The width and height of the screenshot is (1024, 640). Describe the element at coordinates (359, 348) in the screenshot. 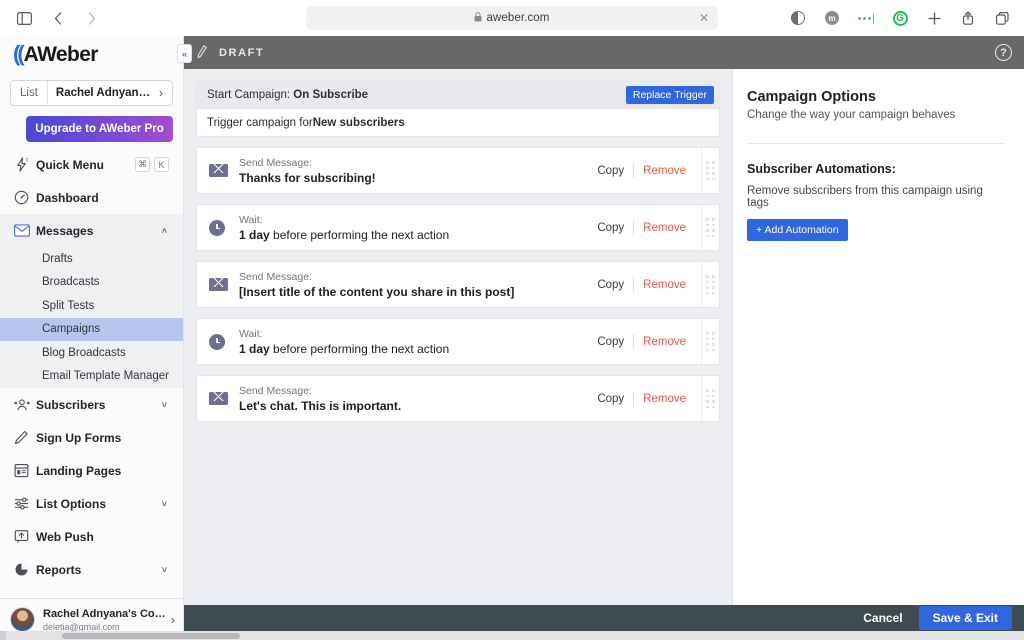

I see `step-value-suffix: before performing the next action` at that location.